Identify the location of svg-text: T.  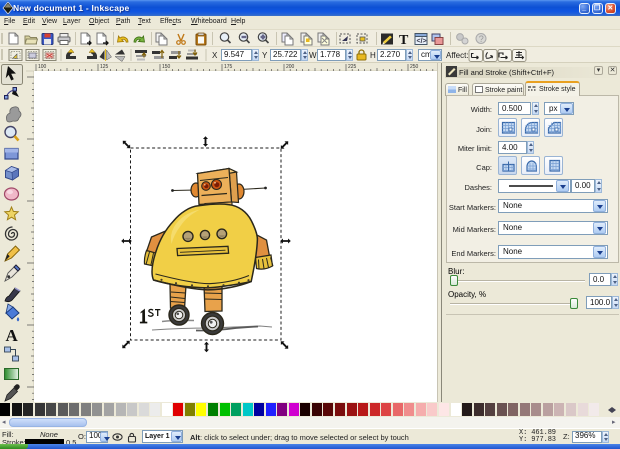
(404, 40).